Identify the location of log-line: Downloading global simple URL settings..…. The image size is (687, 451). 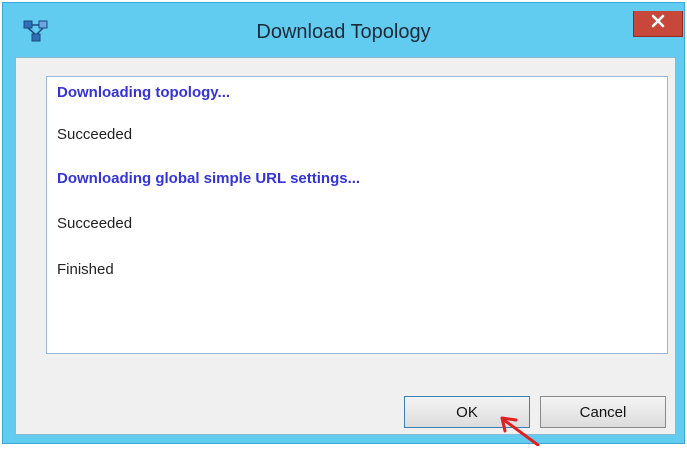
(209, 178).